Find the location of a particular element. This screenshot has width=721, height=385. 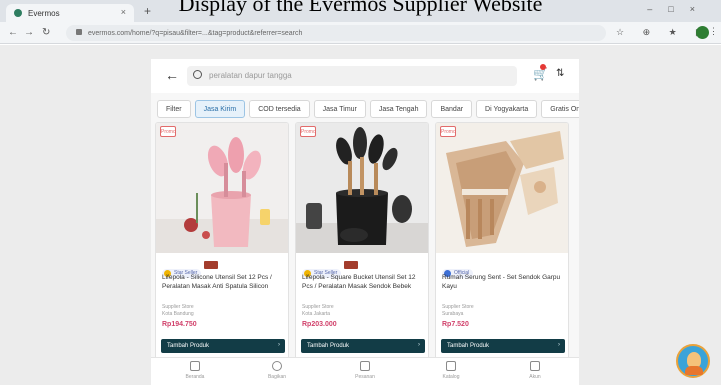

cart-badge is located at coordinates (543, 67).